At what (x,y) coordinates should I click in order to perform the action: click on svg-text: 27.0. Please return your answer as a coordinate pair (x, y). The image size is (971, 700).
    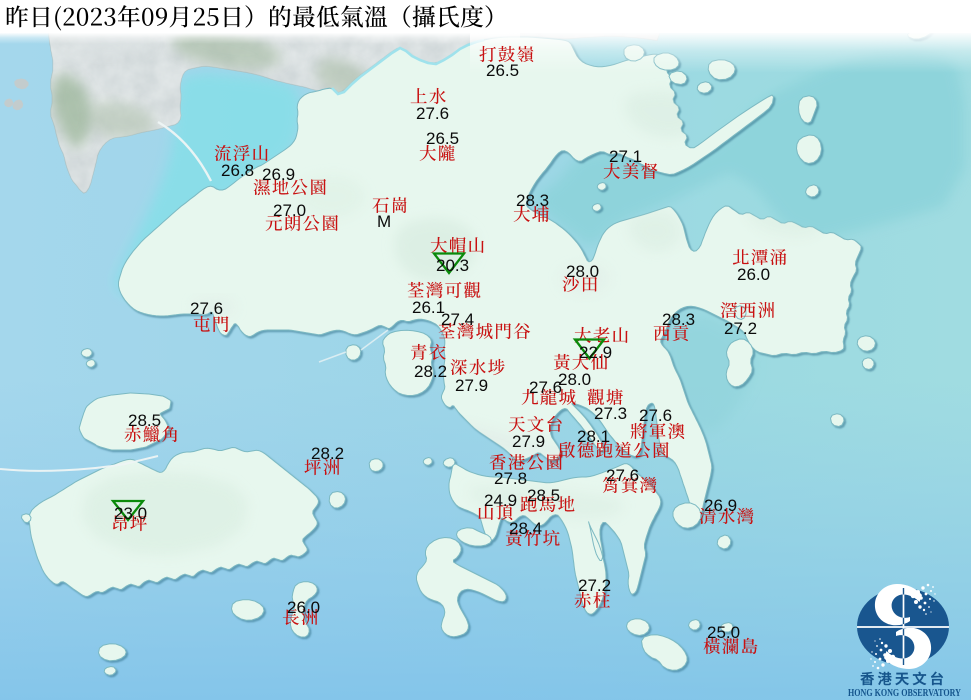
    Looking at the image, I should click on (289, 210).